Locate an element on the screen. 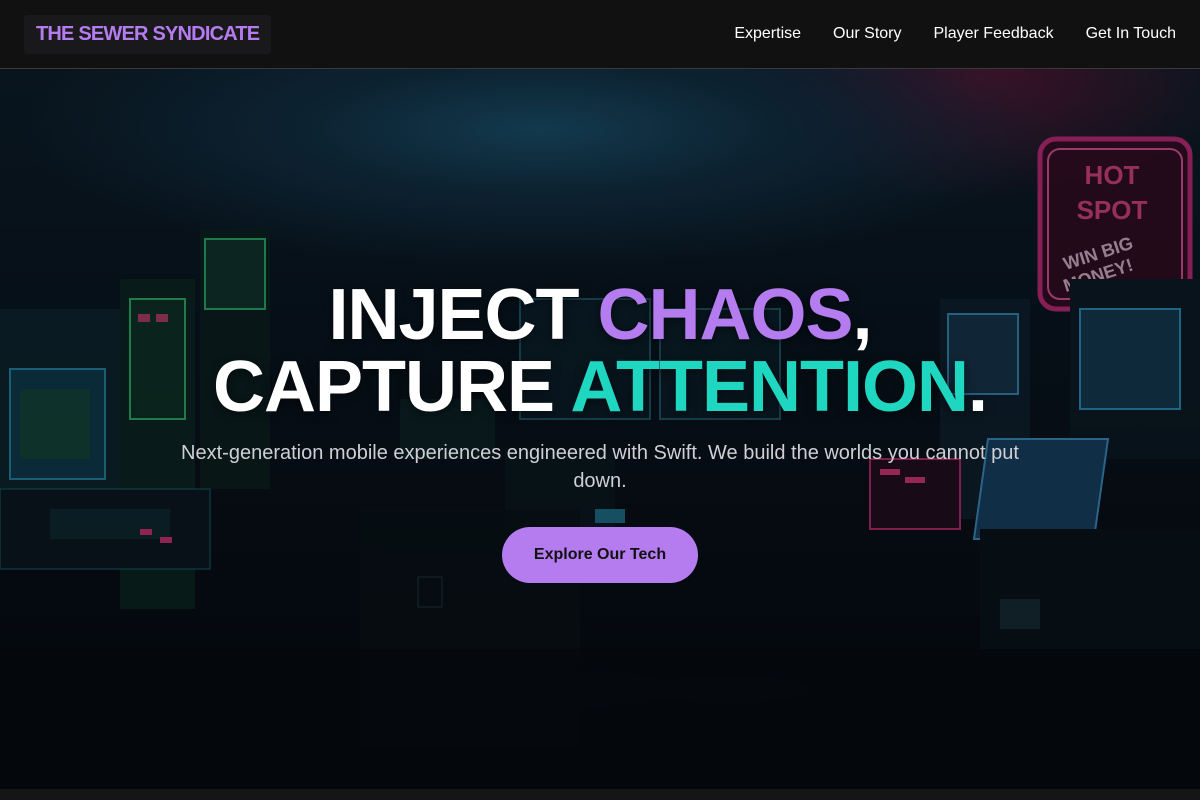 The width and height of the screenshot is (1200, 800). brand-logo: THE SEWER SYNDICATE is located at coordinates (148, 34).